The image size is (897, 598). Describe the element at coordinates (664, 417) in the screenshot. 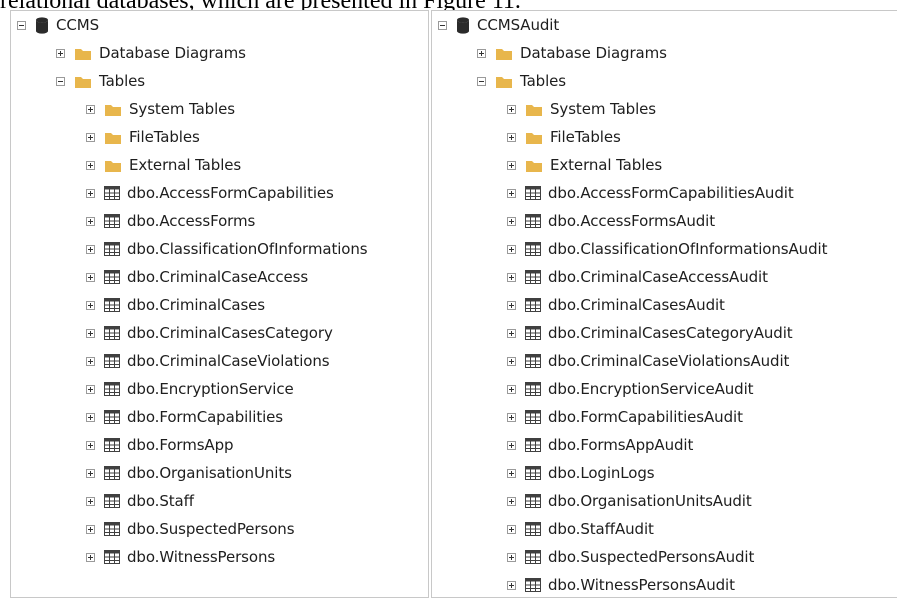

I see `tree-node-table: dbo.FormCapabilitiesAudit` at that location.